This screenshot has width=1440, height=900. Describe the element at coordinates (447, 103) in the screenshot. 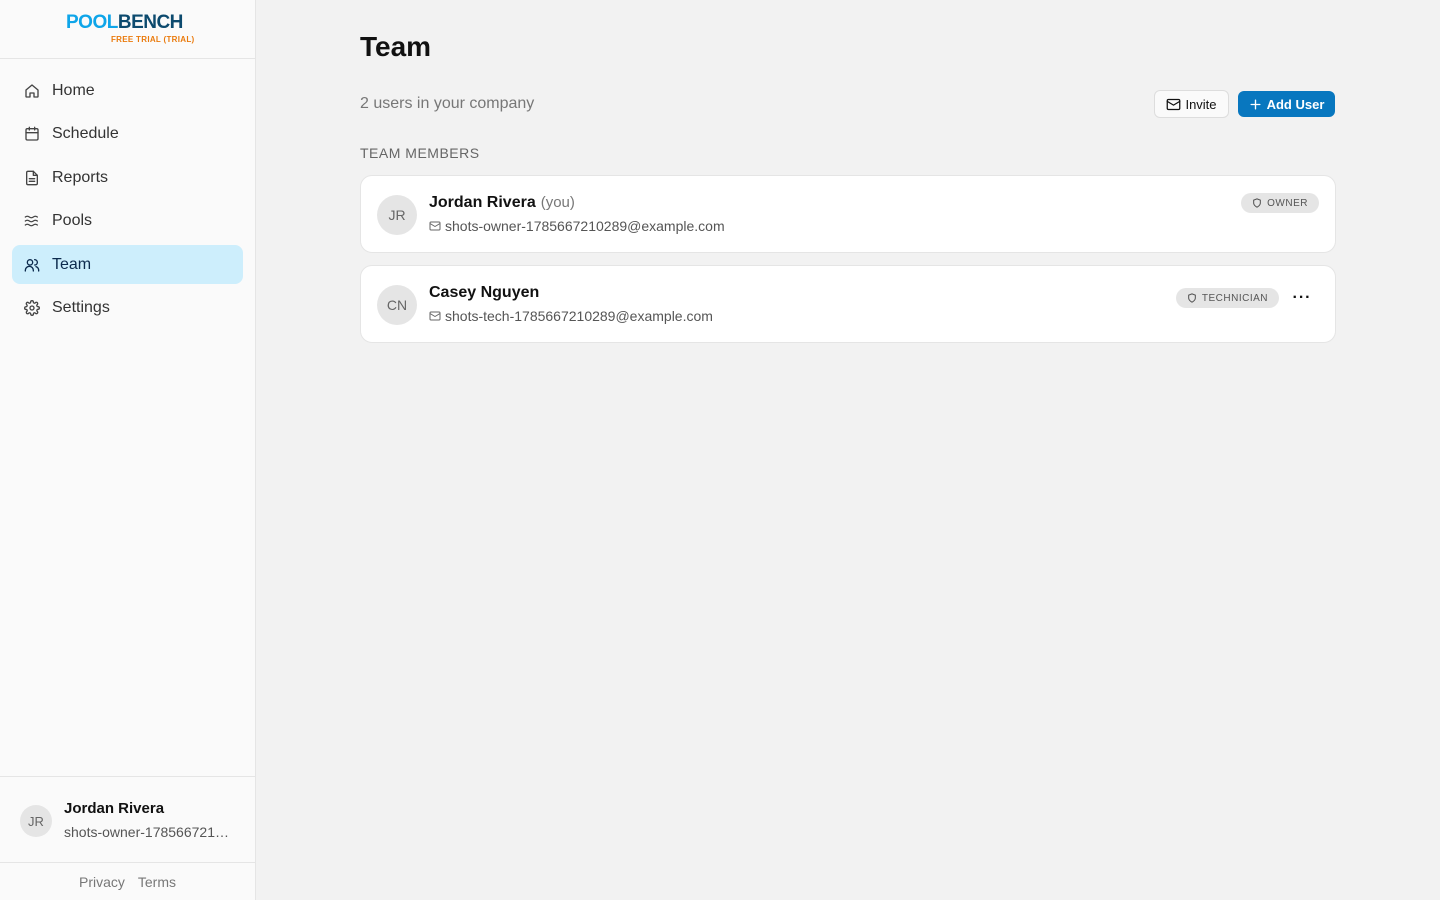

I see `user-count: 2 users in your company` at that location.